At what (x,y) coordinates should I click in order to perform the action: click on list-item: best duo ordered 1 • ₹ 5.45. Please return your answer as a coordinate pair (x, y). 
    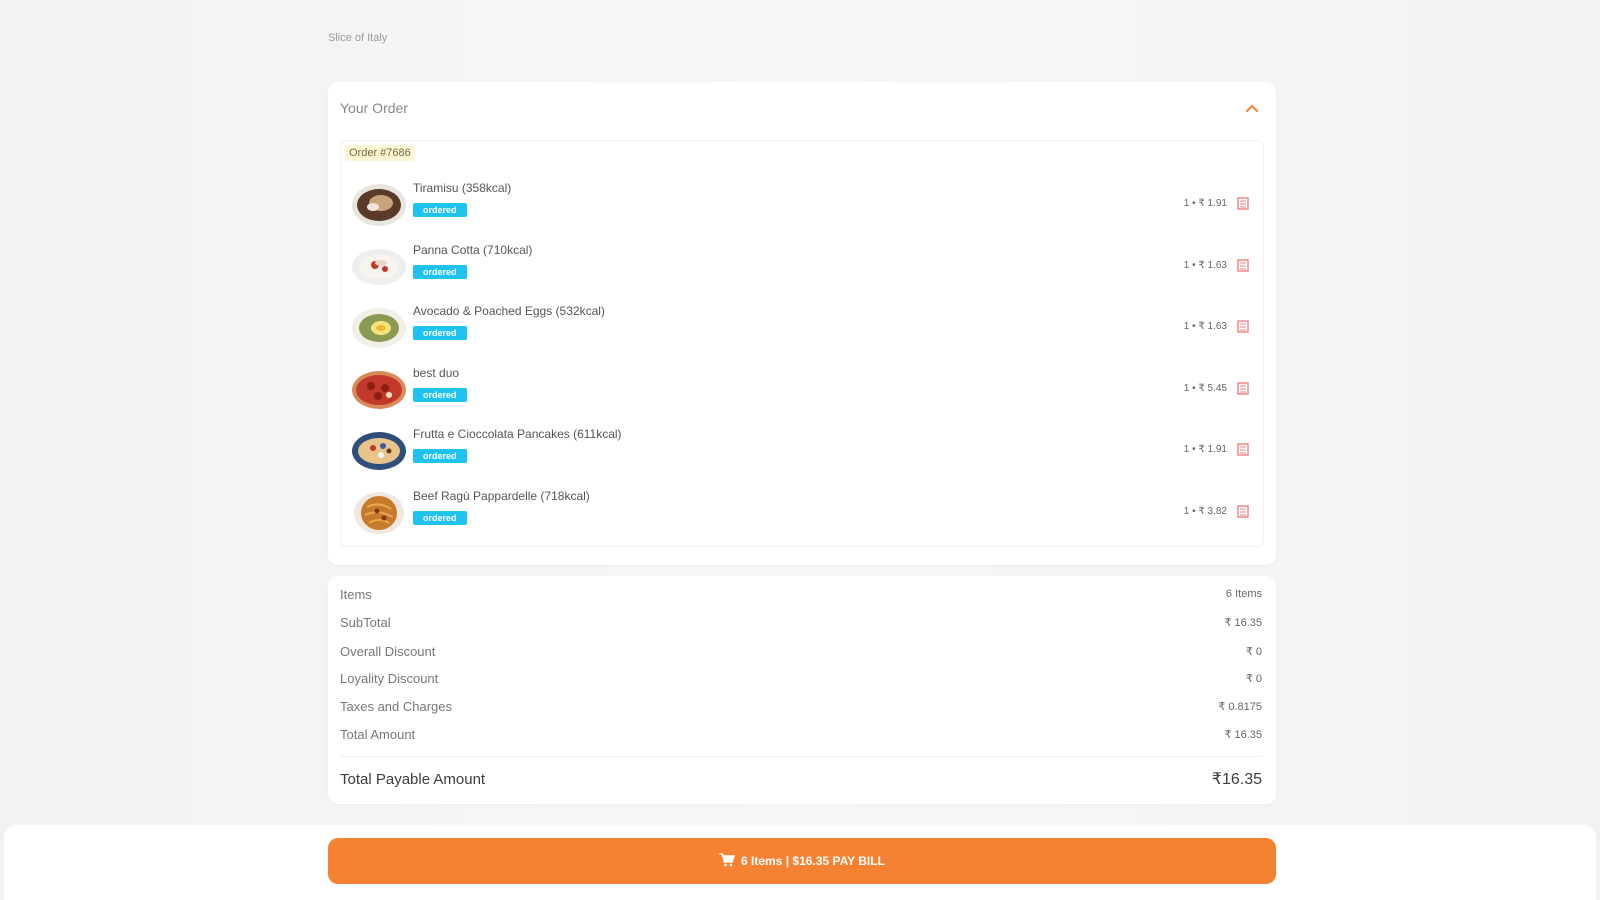
    Looking at the image, I should click on (802, 393).